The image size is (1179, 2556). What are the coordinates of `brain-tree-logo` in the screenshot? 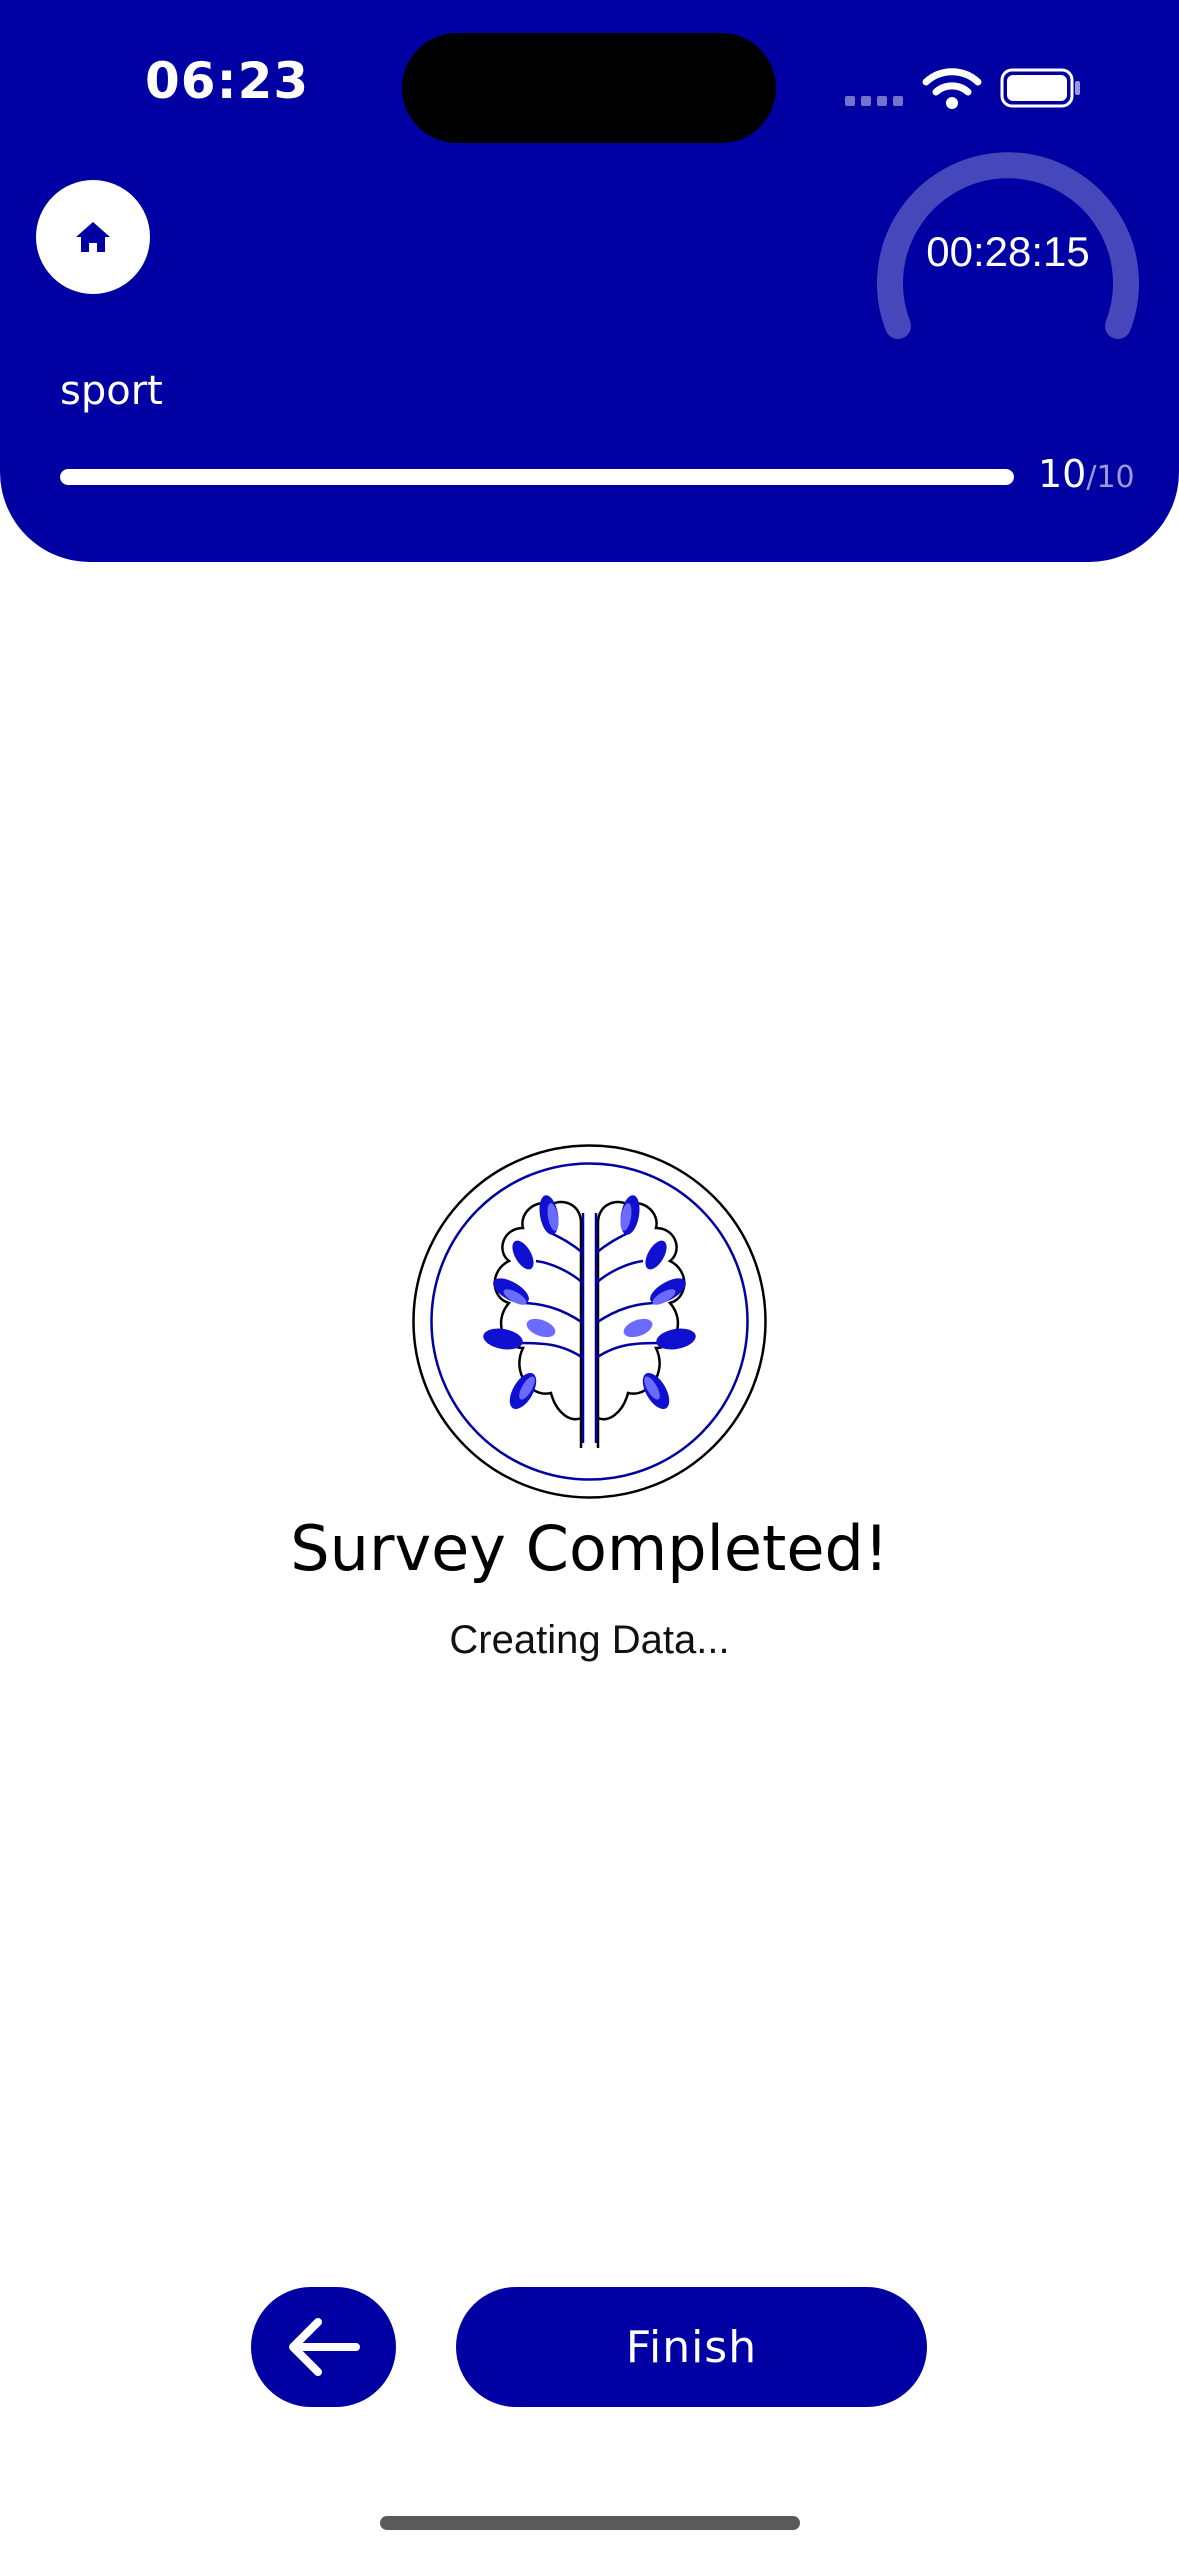 It's located at (589, 1321).